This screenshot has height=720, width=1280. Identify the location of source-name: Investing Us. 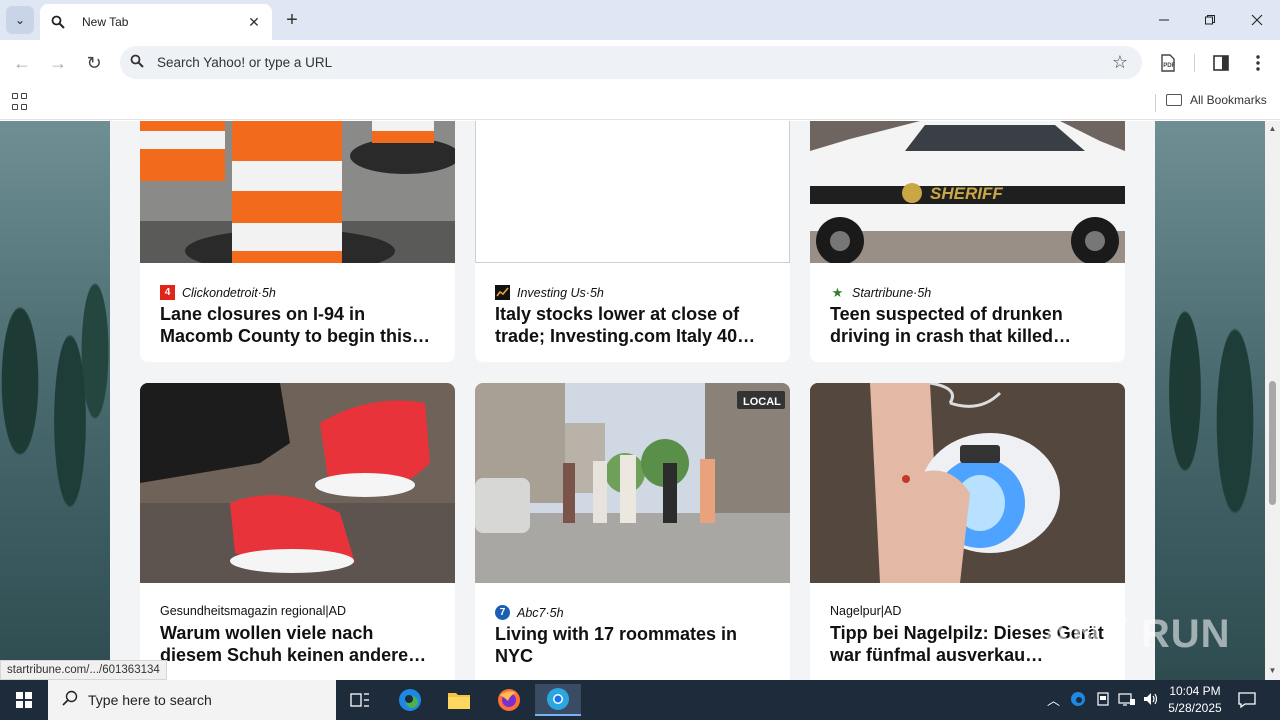
(551, 292).